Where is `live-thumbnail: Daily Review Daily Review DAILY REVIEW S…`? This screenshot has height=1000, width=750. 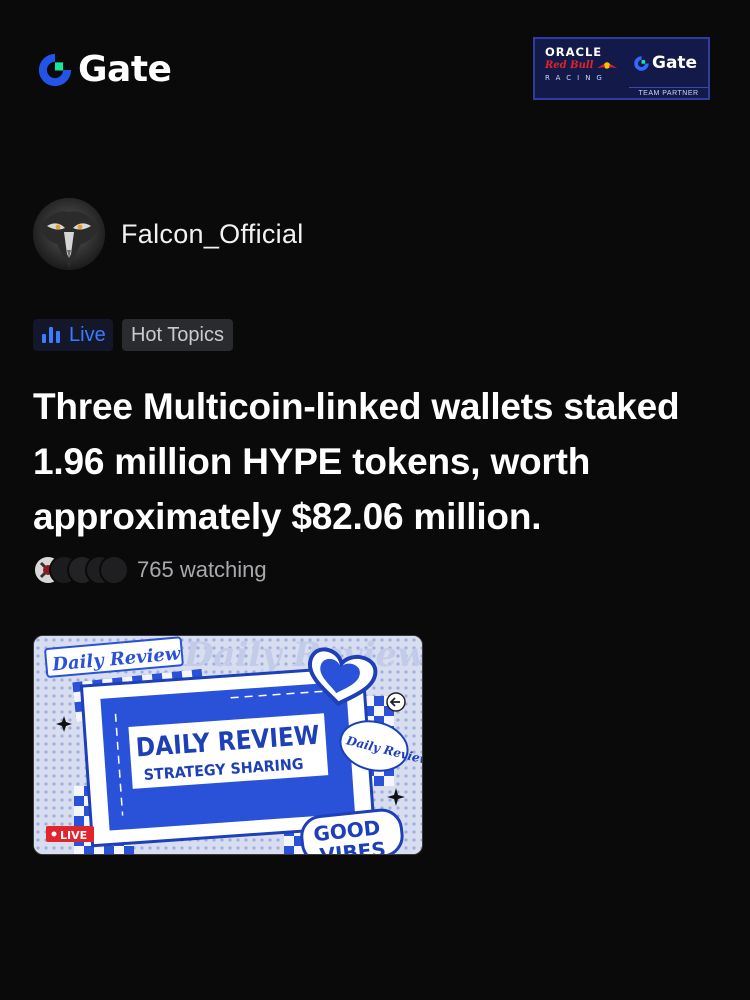 live-thumbnail: Daily Review Daily Review DAILY REVIEW S… is located at coordinates (228, 745).